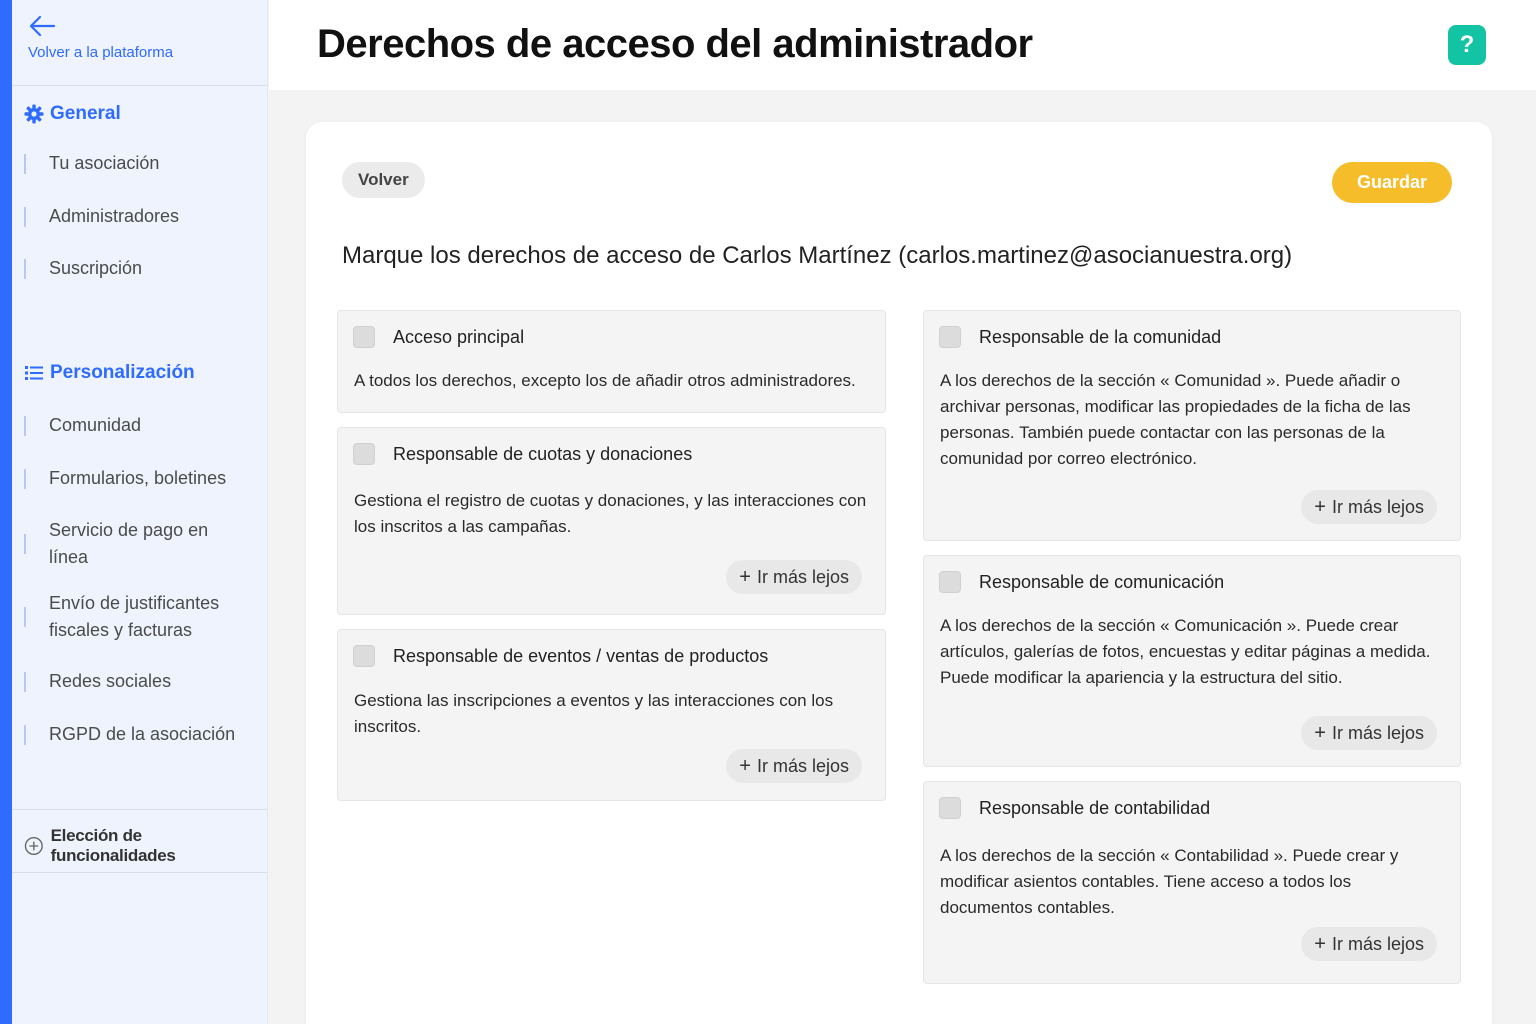 The image size is (1536, 1024). What do you see at coordinates (1467, 45) in the screenshot?
I see `help-button: ?` at bounding box center [1467, 45].